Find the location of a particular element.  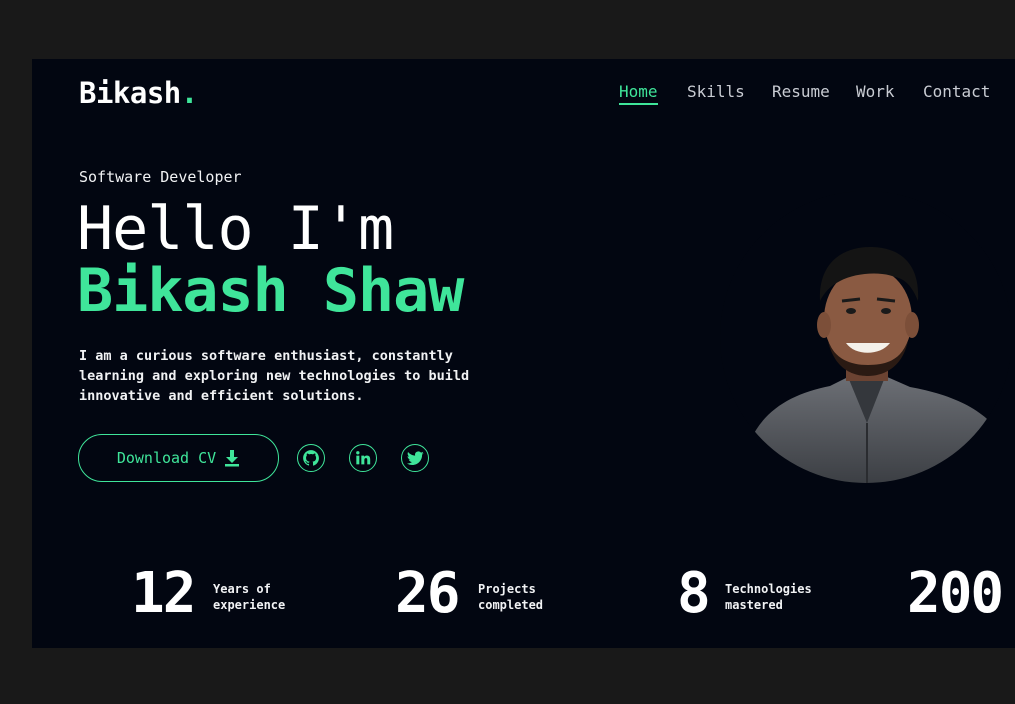

stat-value: 8 is located at coordinates (694, 593).